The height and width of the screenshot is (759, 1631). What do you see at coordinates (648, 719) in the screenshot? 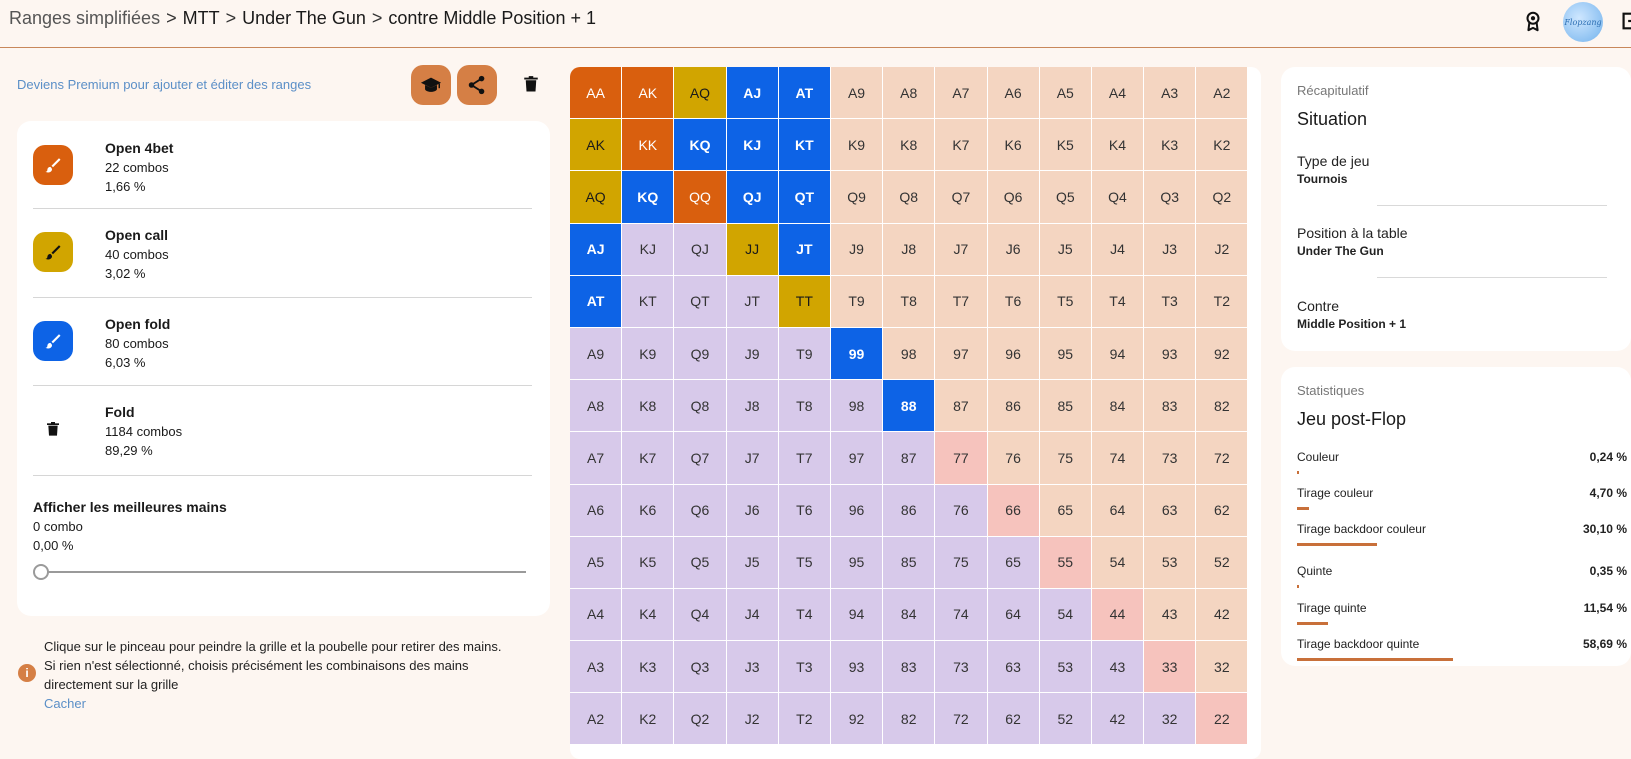
I see `hand-cell-k2: K2` at bounding box center [648, 719].